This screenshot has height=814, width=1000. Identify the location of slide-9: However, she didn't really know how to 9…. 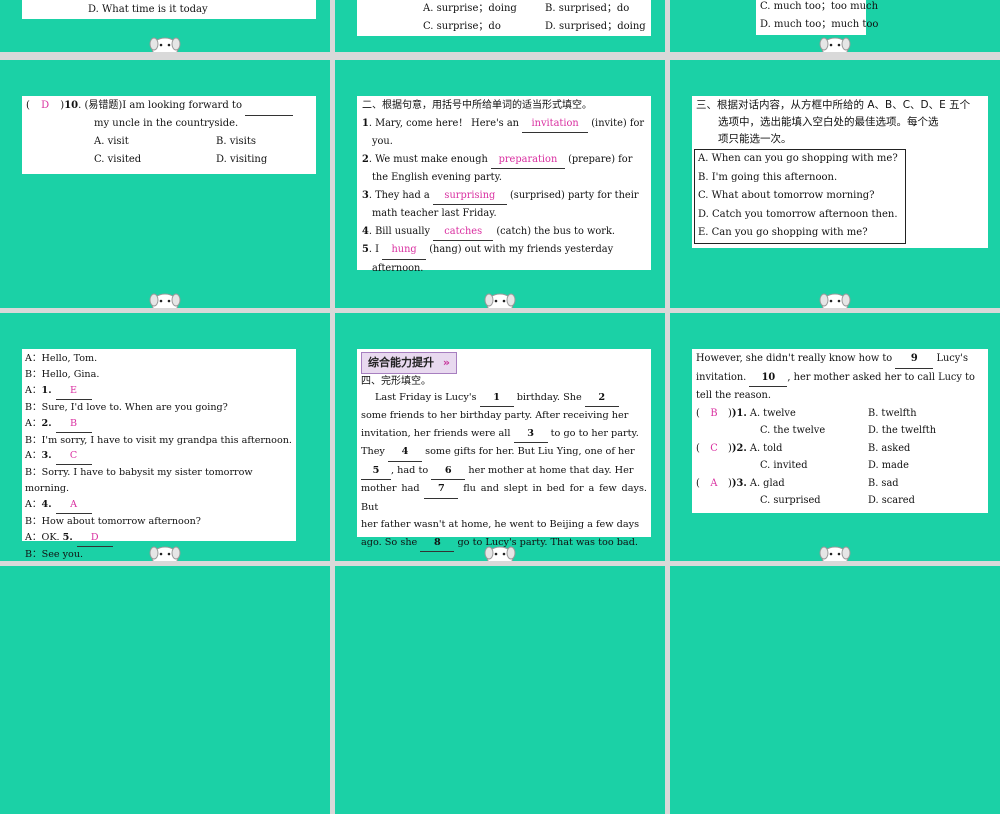
(835, 437).